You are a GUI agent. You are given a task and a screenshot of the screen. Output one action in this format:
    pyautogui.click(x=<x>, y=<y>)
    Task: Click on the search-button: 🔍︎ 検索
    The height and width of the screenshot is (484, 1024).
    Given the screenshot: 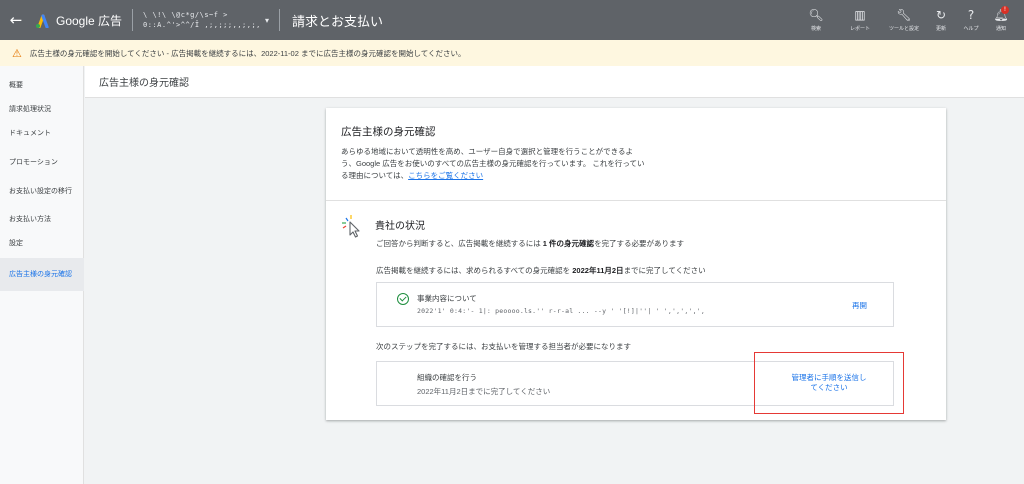 What is the action you would take?
    pyautogui.click(x=816, y=20)
    